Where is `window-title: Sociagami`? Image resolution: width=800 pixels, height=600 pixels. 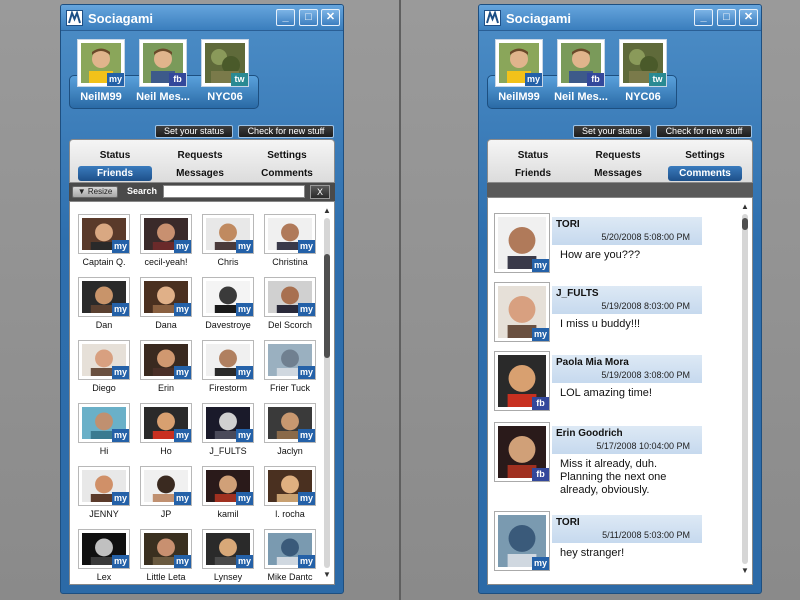
window-title: Sociagami is located at coordinates (121, 18).